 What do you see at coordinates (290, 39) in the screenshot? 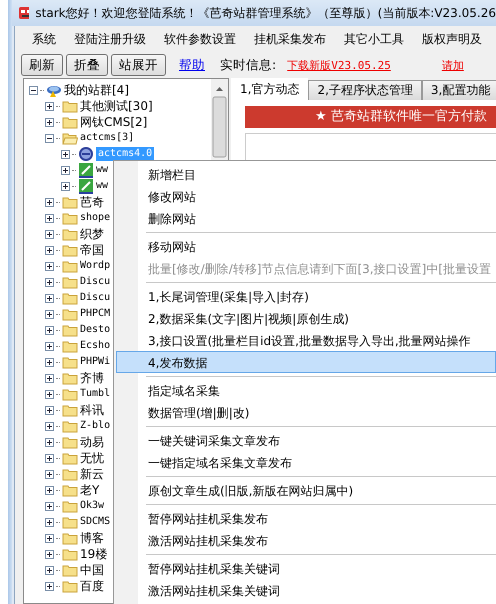
I see `menu-item: 挂机采集发布` at bounding box center [290, 39].